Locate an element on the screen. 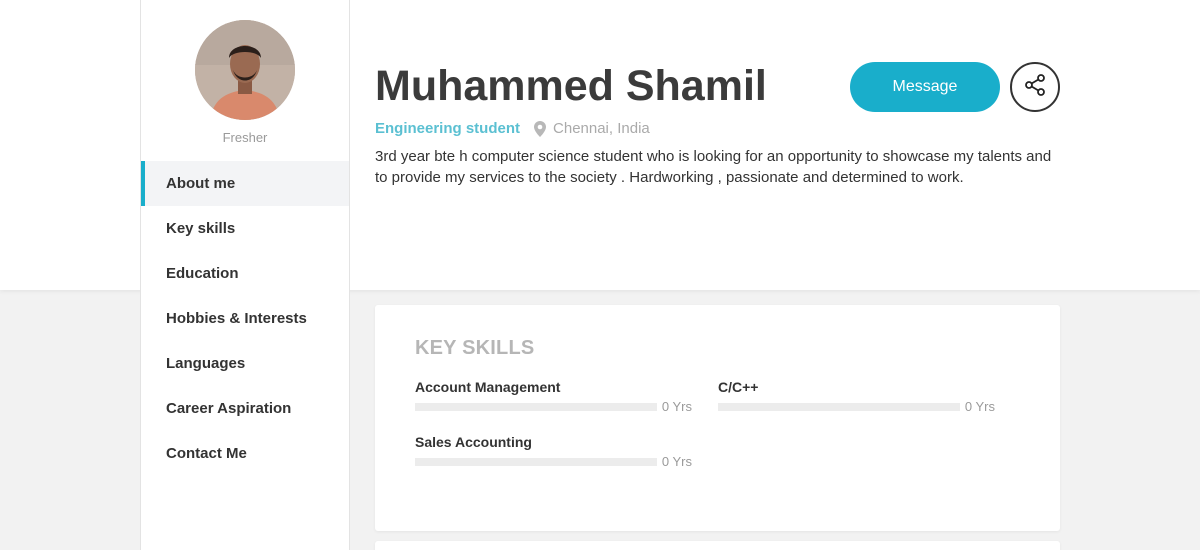  share-icon is located at coordinates (1035, 87).